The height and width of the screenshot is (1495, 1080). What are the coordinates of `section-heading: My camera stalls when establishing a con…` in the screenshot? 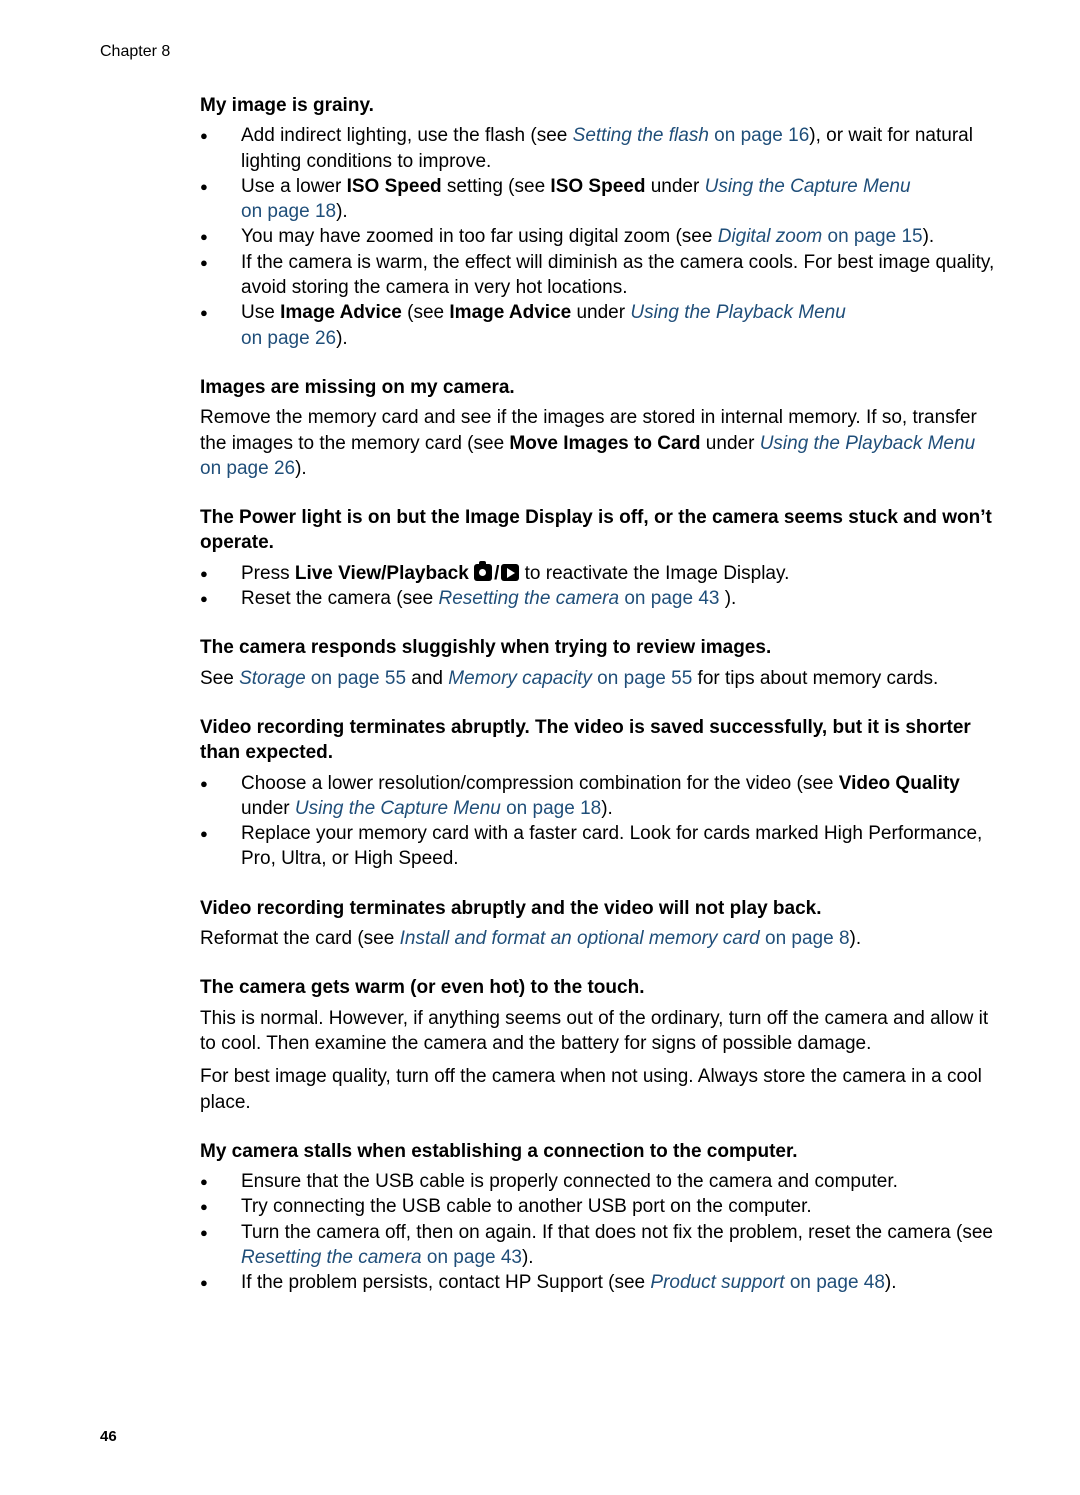 It's located at (499, 1151).